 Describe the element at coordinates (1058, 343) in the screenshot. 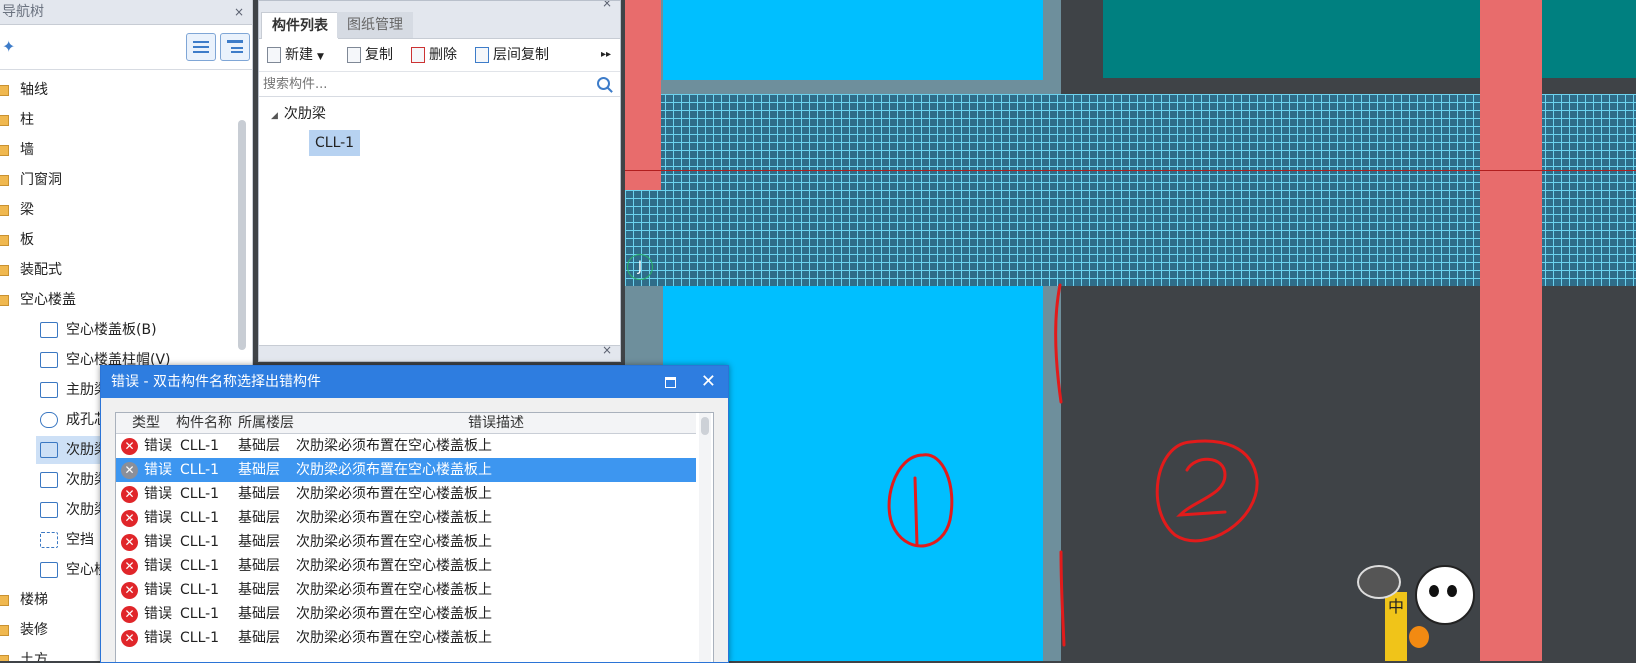

I see `annotation-mark-top` at that location.